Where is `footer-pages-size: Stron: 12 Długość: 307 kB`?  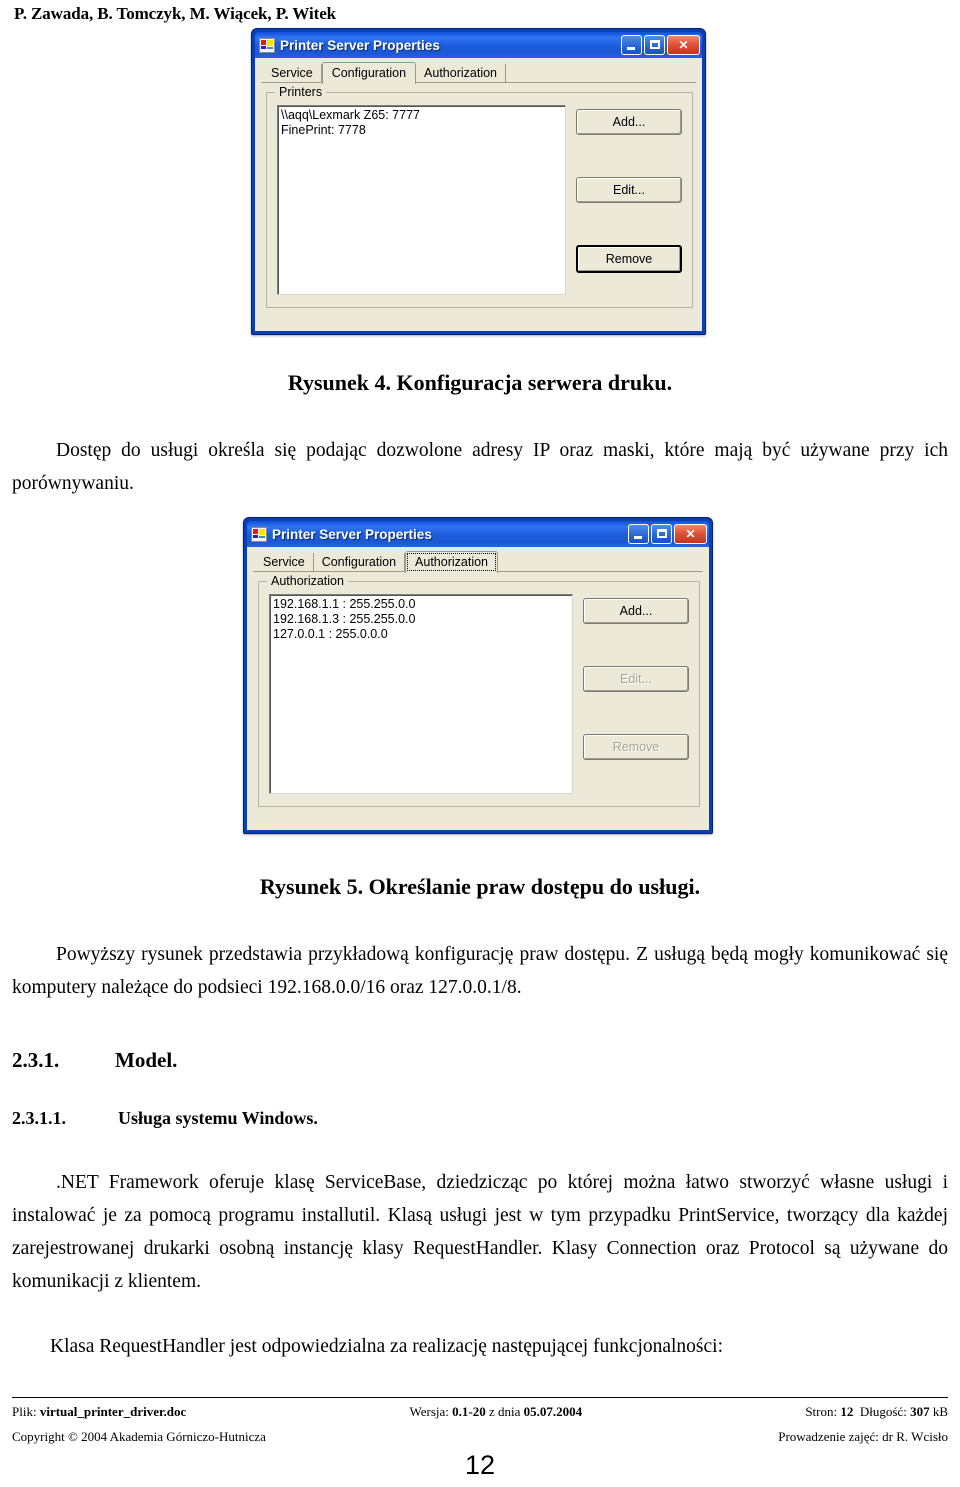
footer-pages-size: Stron: 12 Długość: 307 kB is located at coordinates (876, 1412).